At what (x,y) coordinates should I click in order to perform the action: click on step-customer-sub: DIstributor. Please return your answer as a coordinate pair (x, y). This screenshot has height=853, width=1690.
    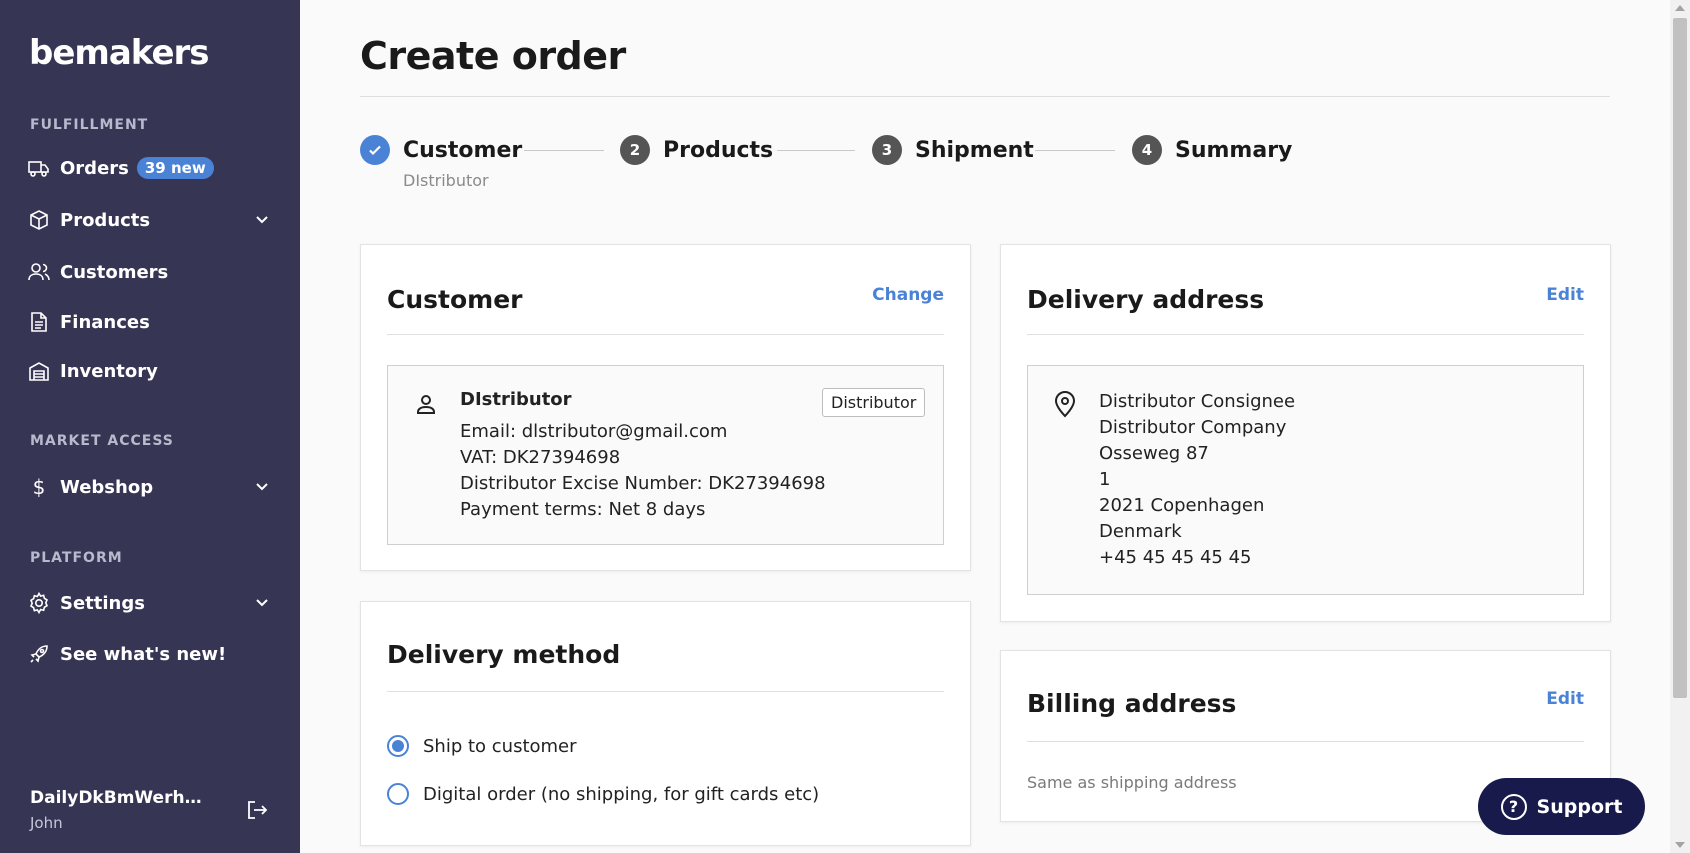
    Looking at the image, I should click on (446, 180).